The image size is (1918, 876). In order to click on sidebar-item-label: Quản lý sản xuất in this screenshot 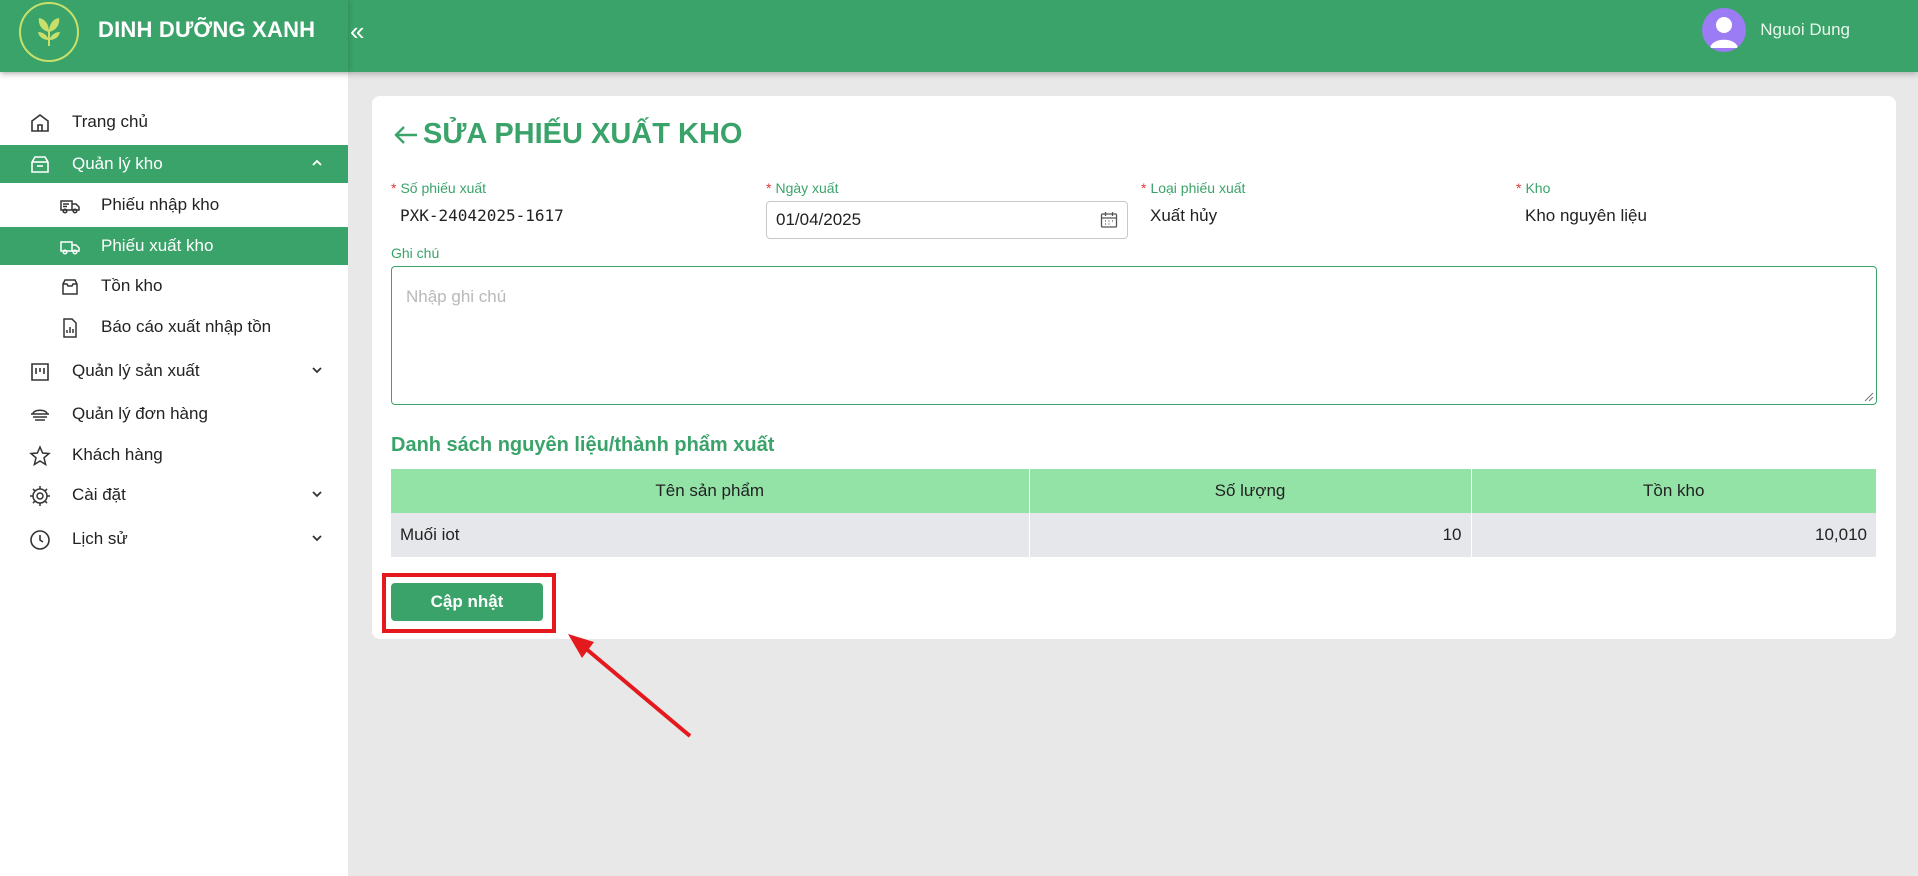, I will do `click(136, 370)`.